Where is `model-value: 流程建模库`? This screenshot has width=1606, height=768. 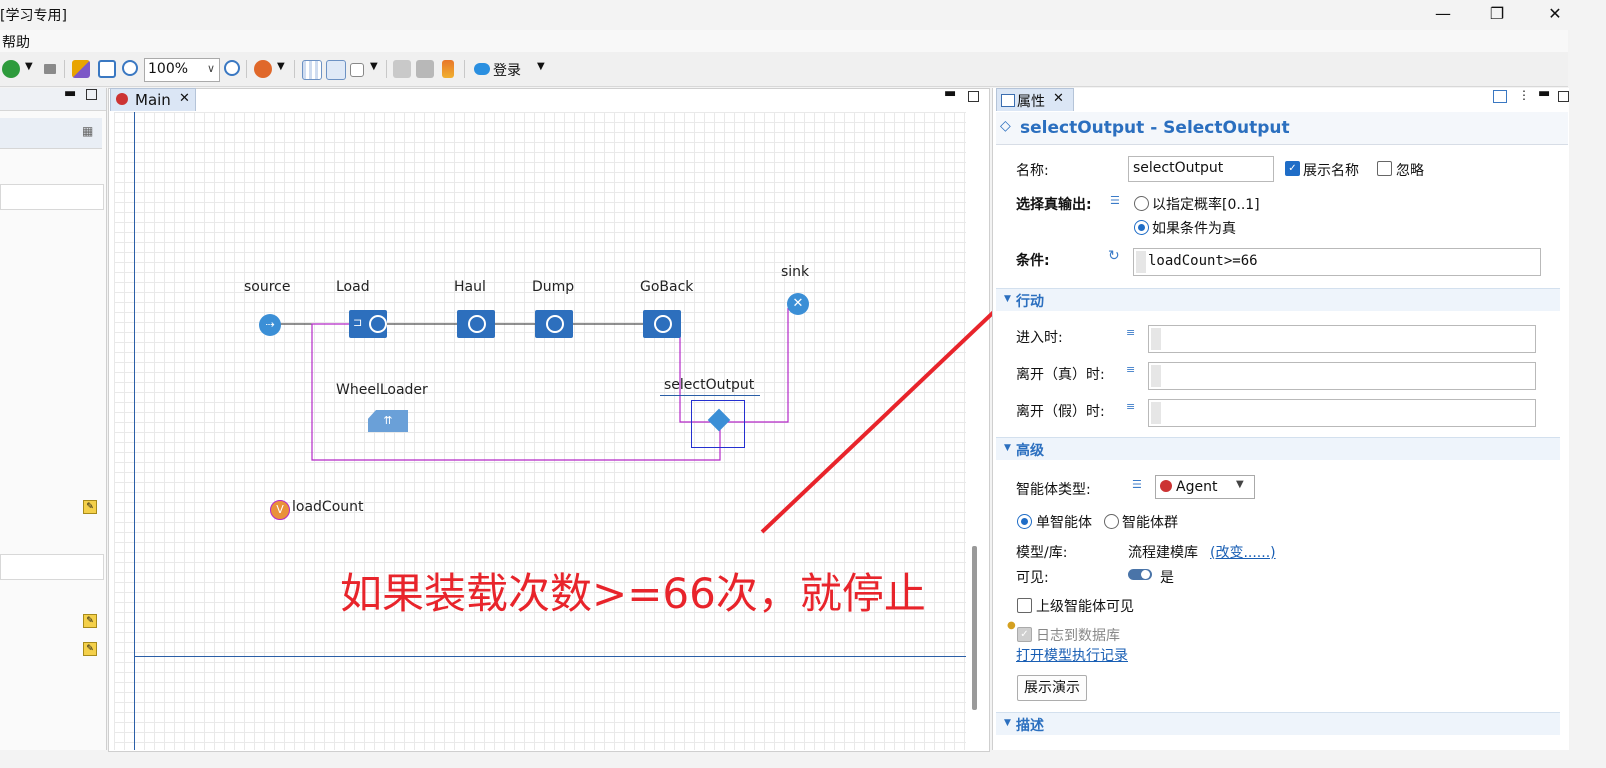
model-value: 流程建模库 is located at coordinates (1163, 553).